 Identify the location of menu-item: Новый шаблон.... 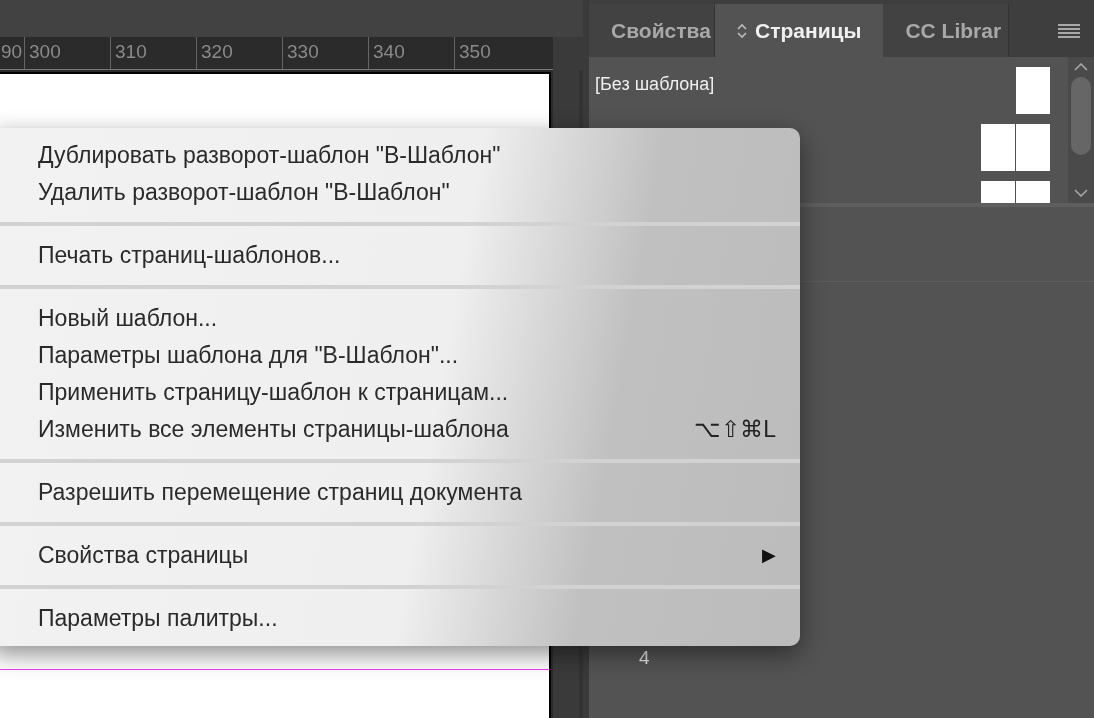
(400, 318).